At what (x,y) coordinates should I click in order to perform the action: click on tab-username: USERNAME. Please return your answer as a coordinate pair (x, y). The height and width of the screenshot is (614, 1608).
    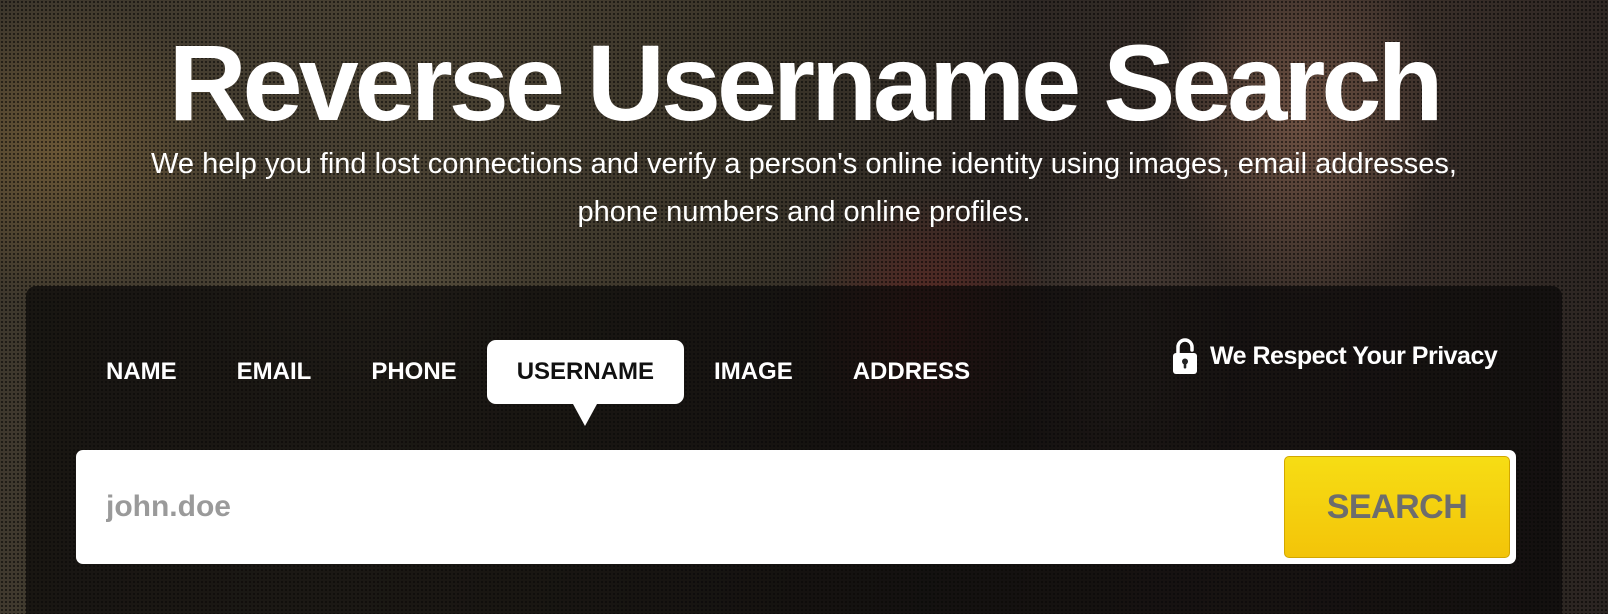
    Looking at the image, I should click on (585, 383).